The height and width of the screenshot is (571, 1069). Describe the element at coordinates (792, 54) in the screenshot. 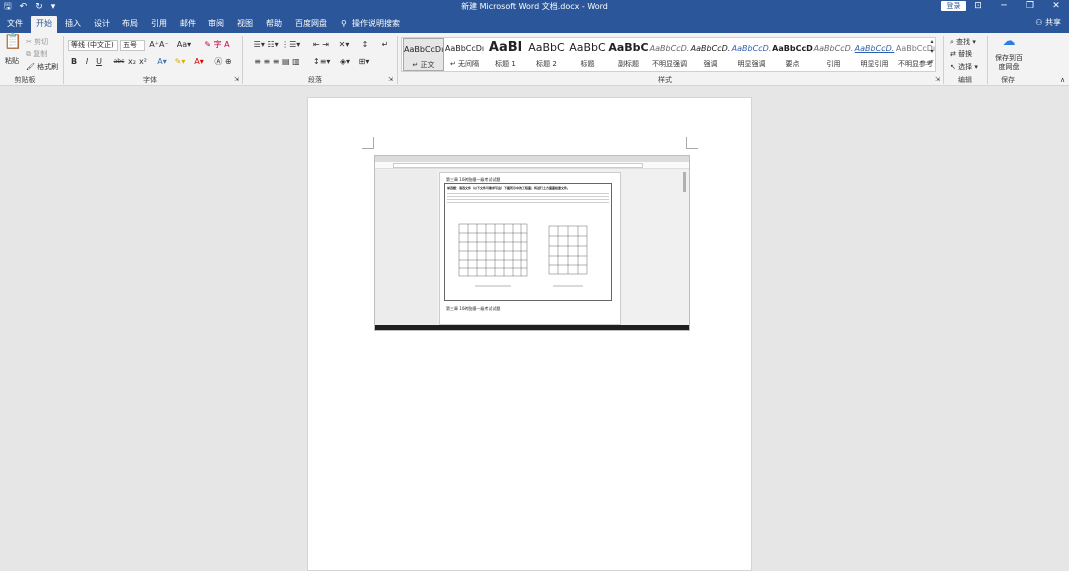

I see `style-strong: AaBbCcD 要点` at that location.